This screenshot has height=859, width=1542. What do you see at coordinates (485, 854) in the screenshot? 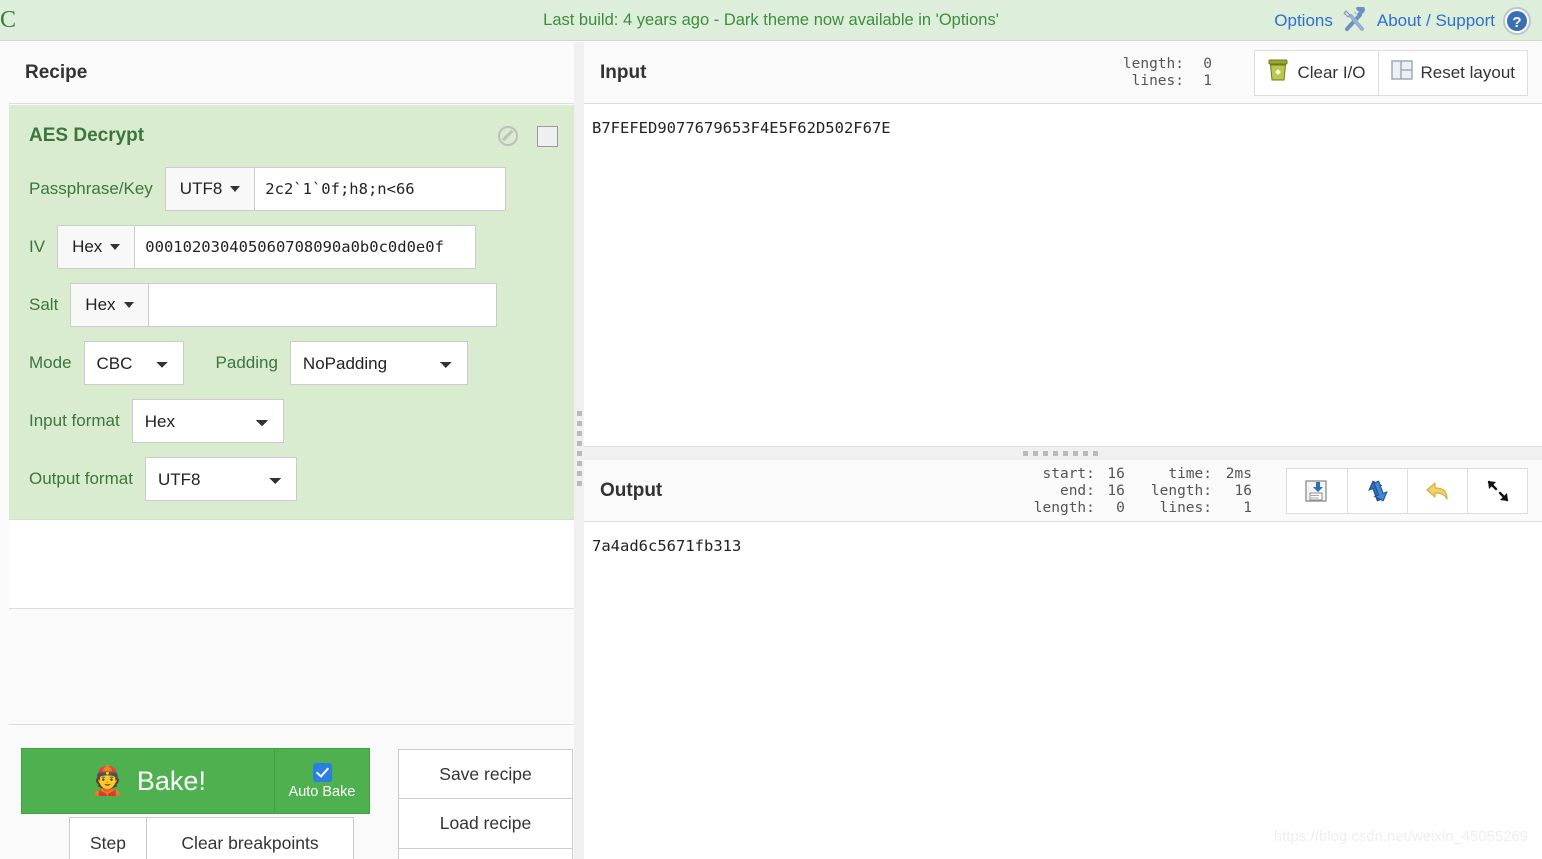
I see `clear-recipe-button: Clear recipe` at bounding box center [485, 854].